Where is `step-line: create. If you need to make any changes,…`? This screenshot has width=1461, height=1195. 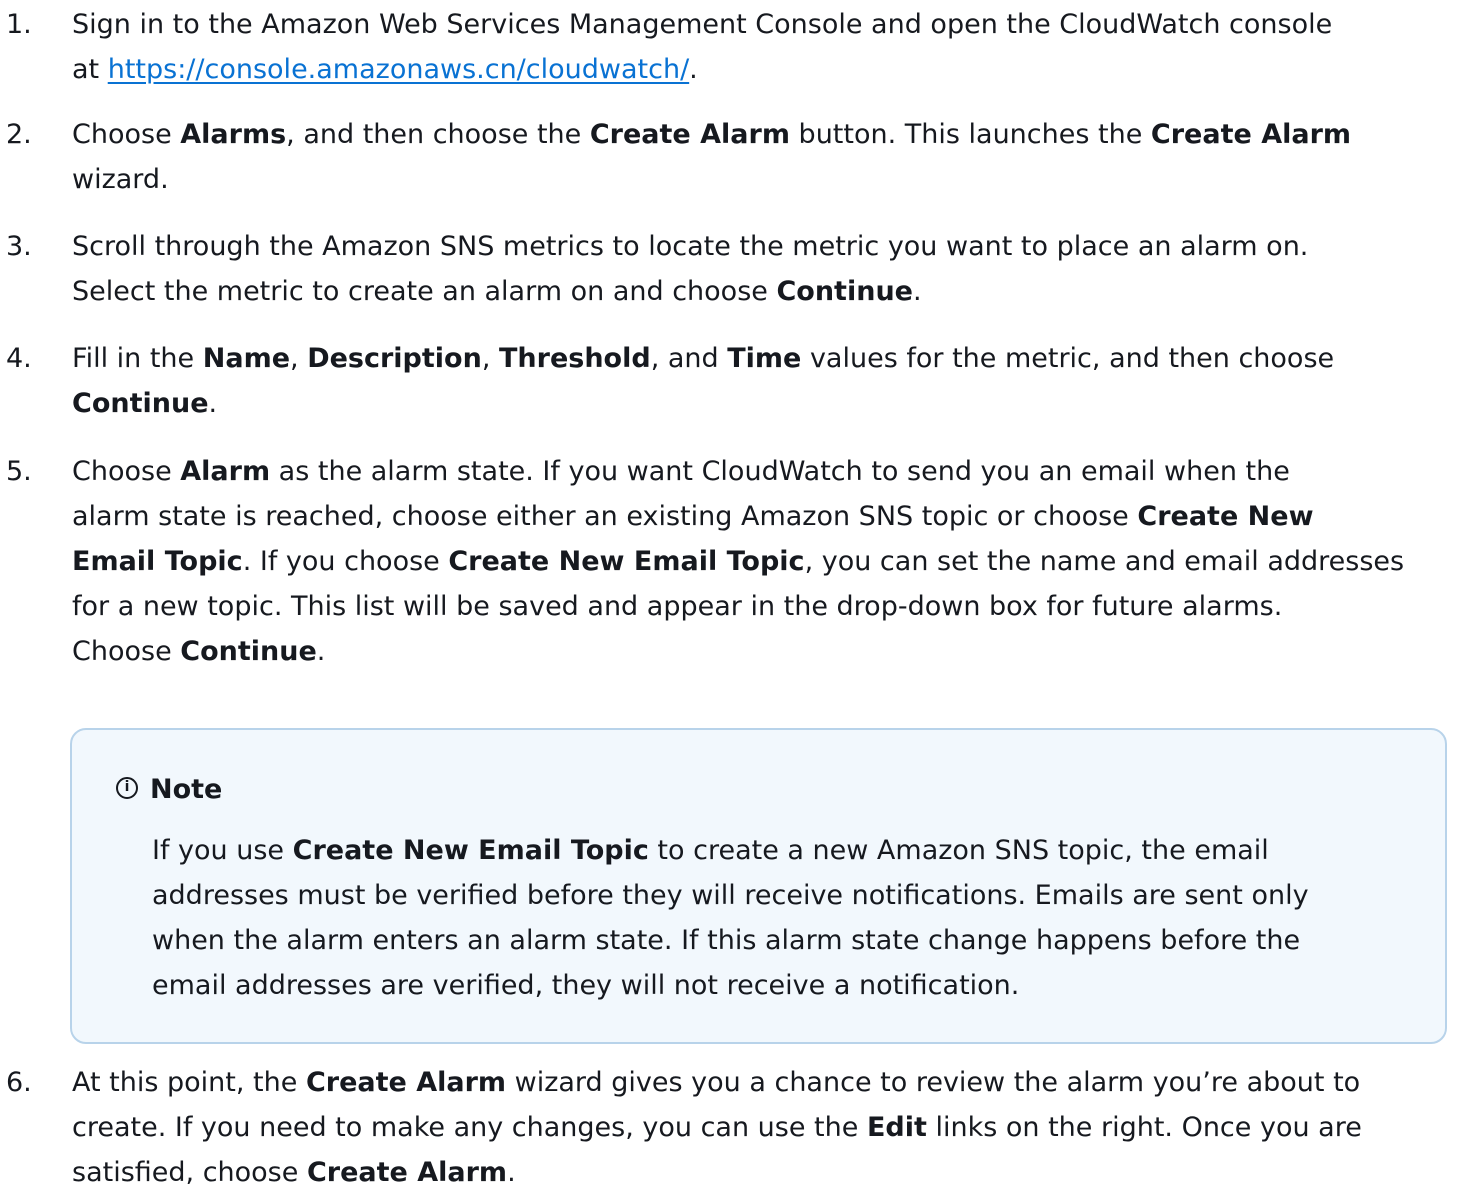 step-line: create. If you need to make any changes,… is located at coordinates (762, 1127).